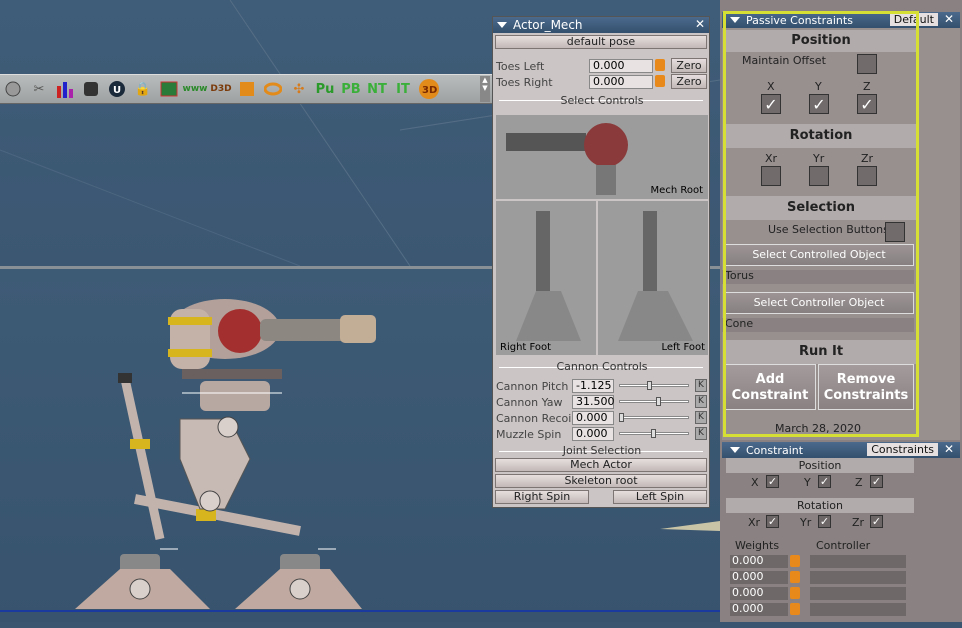 This screenshot has height=628, width=962. What do you see at coordinates (143, 89) in the screenshot?
I see `lock-icon: 🔒` at bounding box center [143, 89].